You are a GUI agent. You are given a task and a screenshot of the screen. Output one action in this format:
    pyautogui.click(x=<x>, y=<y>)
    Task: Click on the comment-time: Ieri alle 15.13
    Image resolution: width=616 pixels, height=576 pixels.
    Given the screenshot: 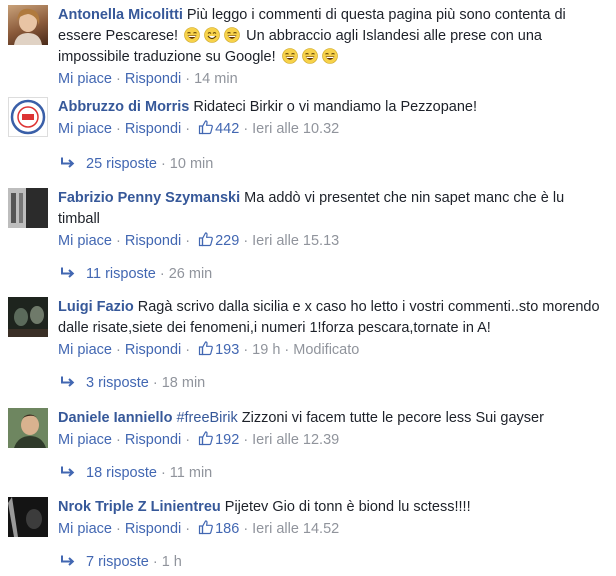 What is the action you would take?
    pyautogui.click(x=295, y=241)
    